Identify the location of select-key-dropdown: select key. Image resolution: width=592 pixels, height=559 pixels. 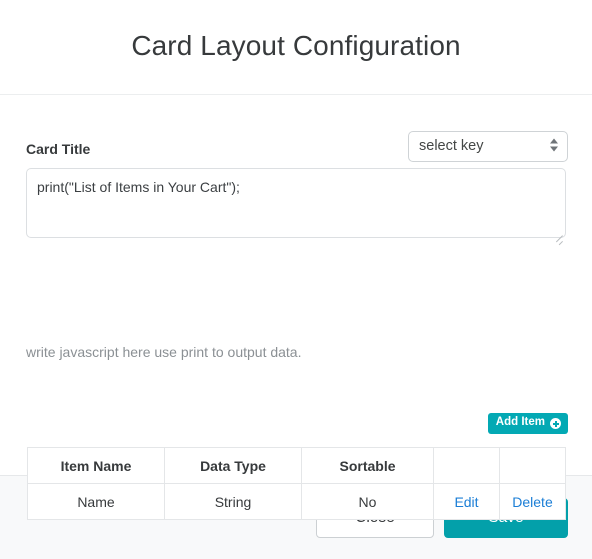
(488, 146).